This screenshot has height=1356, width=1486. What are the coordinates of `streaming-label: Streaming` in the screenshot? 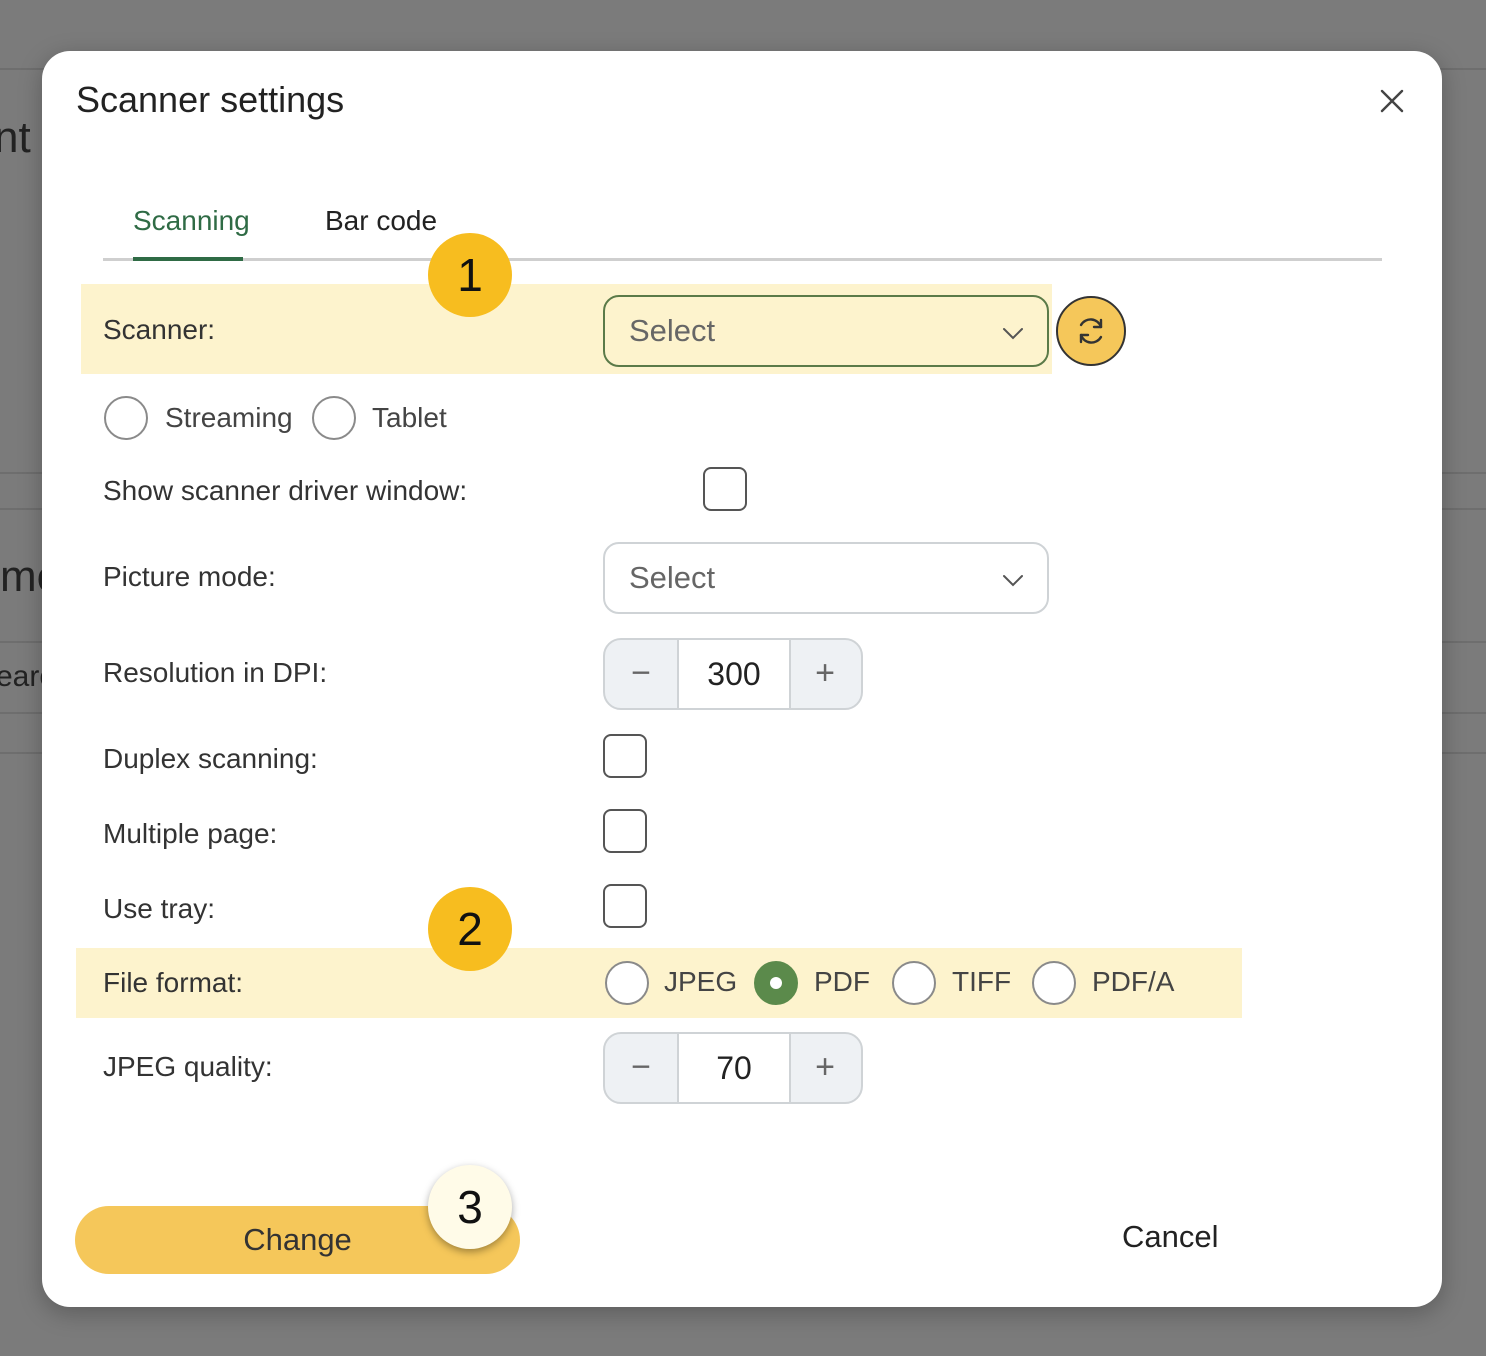 It's located at (229, 417).